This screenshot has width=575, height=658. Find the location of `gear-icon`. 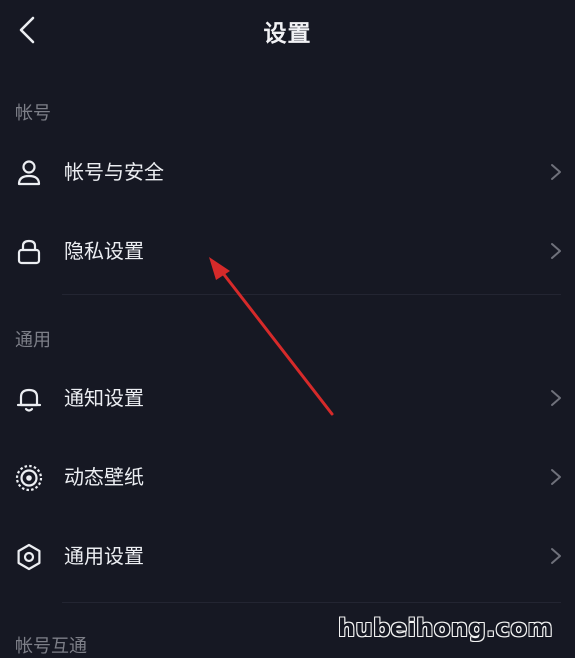

gear-icon is located at coordinates (29, 557).